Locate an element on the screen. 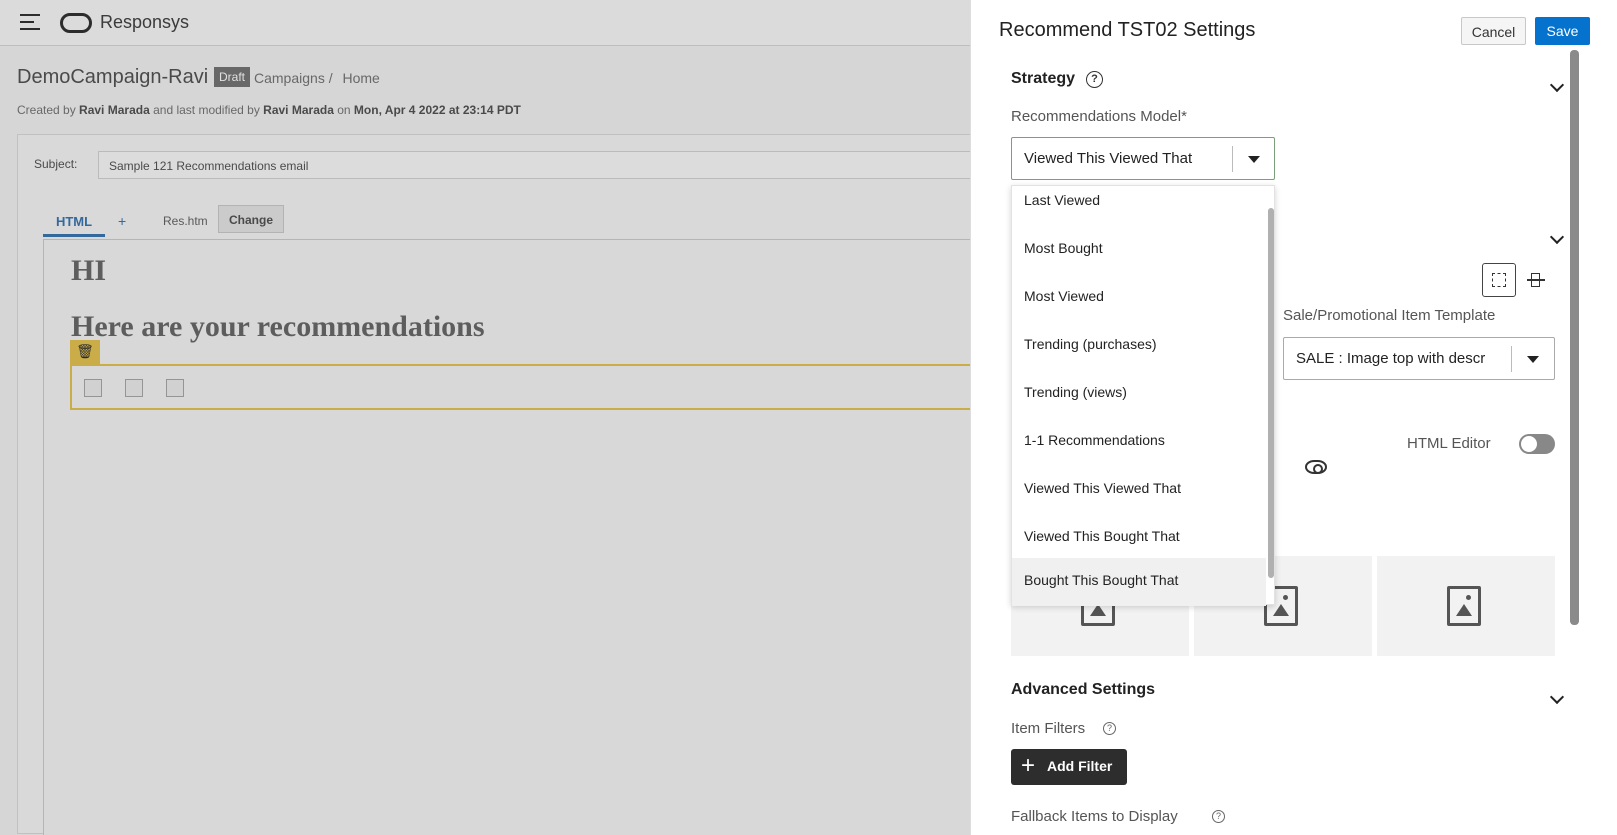 This screenshot has height=835, width=1617. template-select: SALE : Image top with descr is located at coordinates (1419, 358).